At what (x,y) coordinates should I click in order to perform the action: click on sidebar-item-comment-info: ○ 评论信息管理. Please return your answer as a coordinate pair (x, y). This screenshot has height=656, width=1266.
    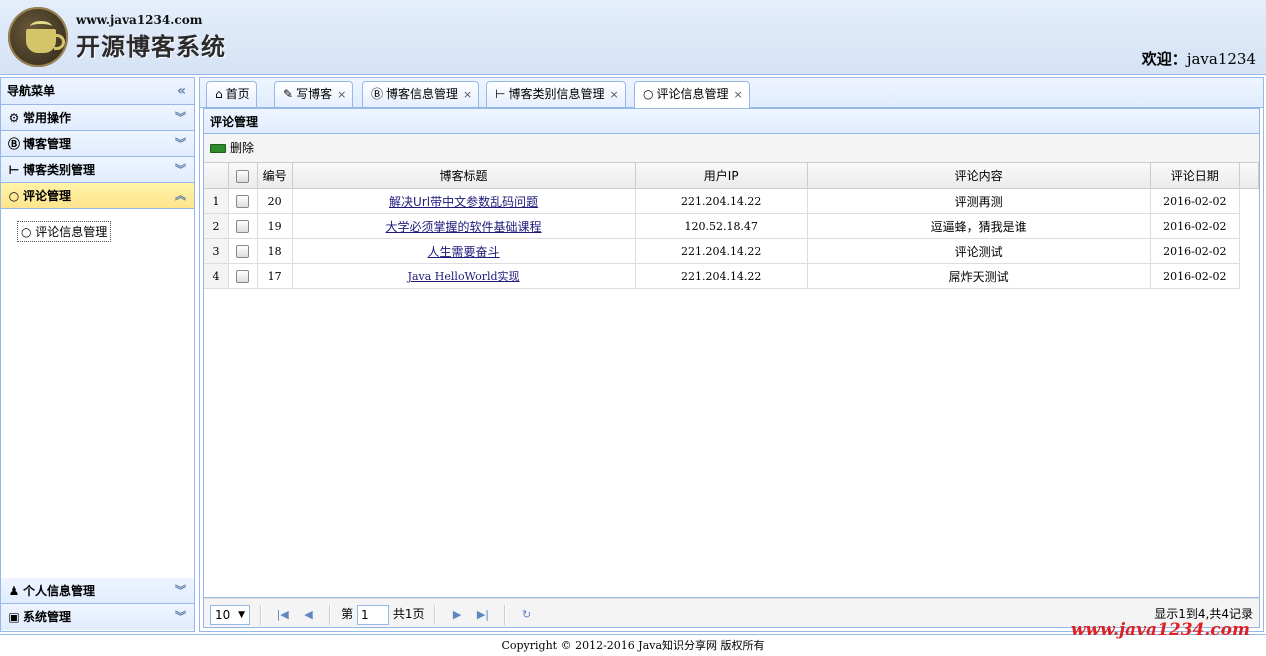
    Looking at the image, I should click on (64, 231).